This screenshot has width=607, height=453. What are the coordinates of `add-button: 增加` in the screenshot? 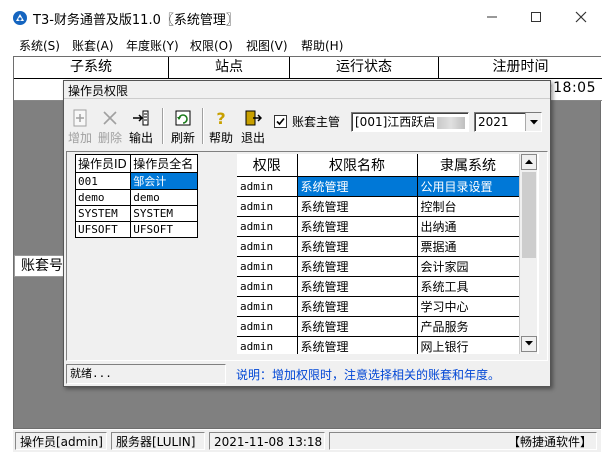 It's located at (80, 126).